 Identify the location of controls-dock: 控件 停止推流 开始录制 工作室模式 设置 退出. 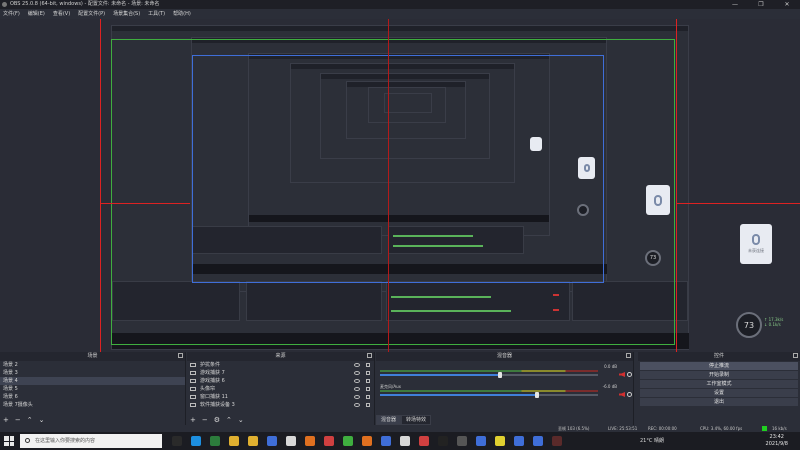
(719, 388).